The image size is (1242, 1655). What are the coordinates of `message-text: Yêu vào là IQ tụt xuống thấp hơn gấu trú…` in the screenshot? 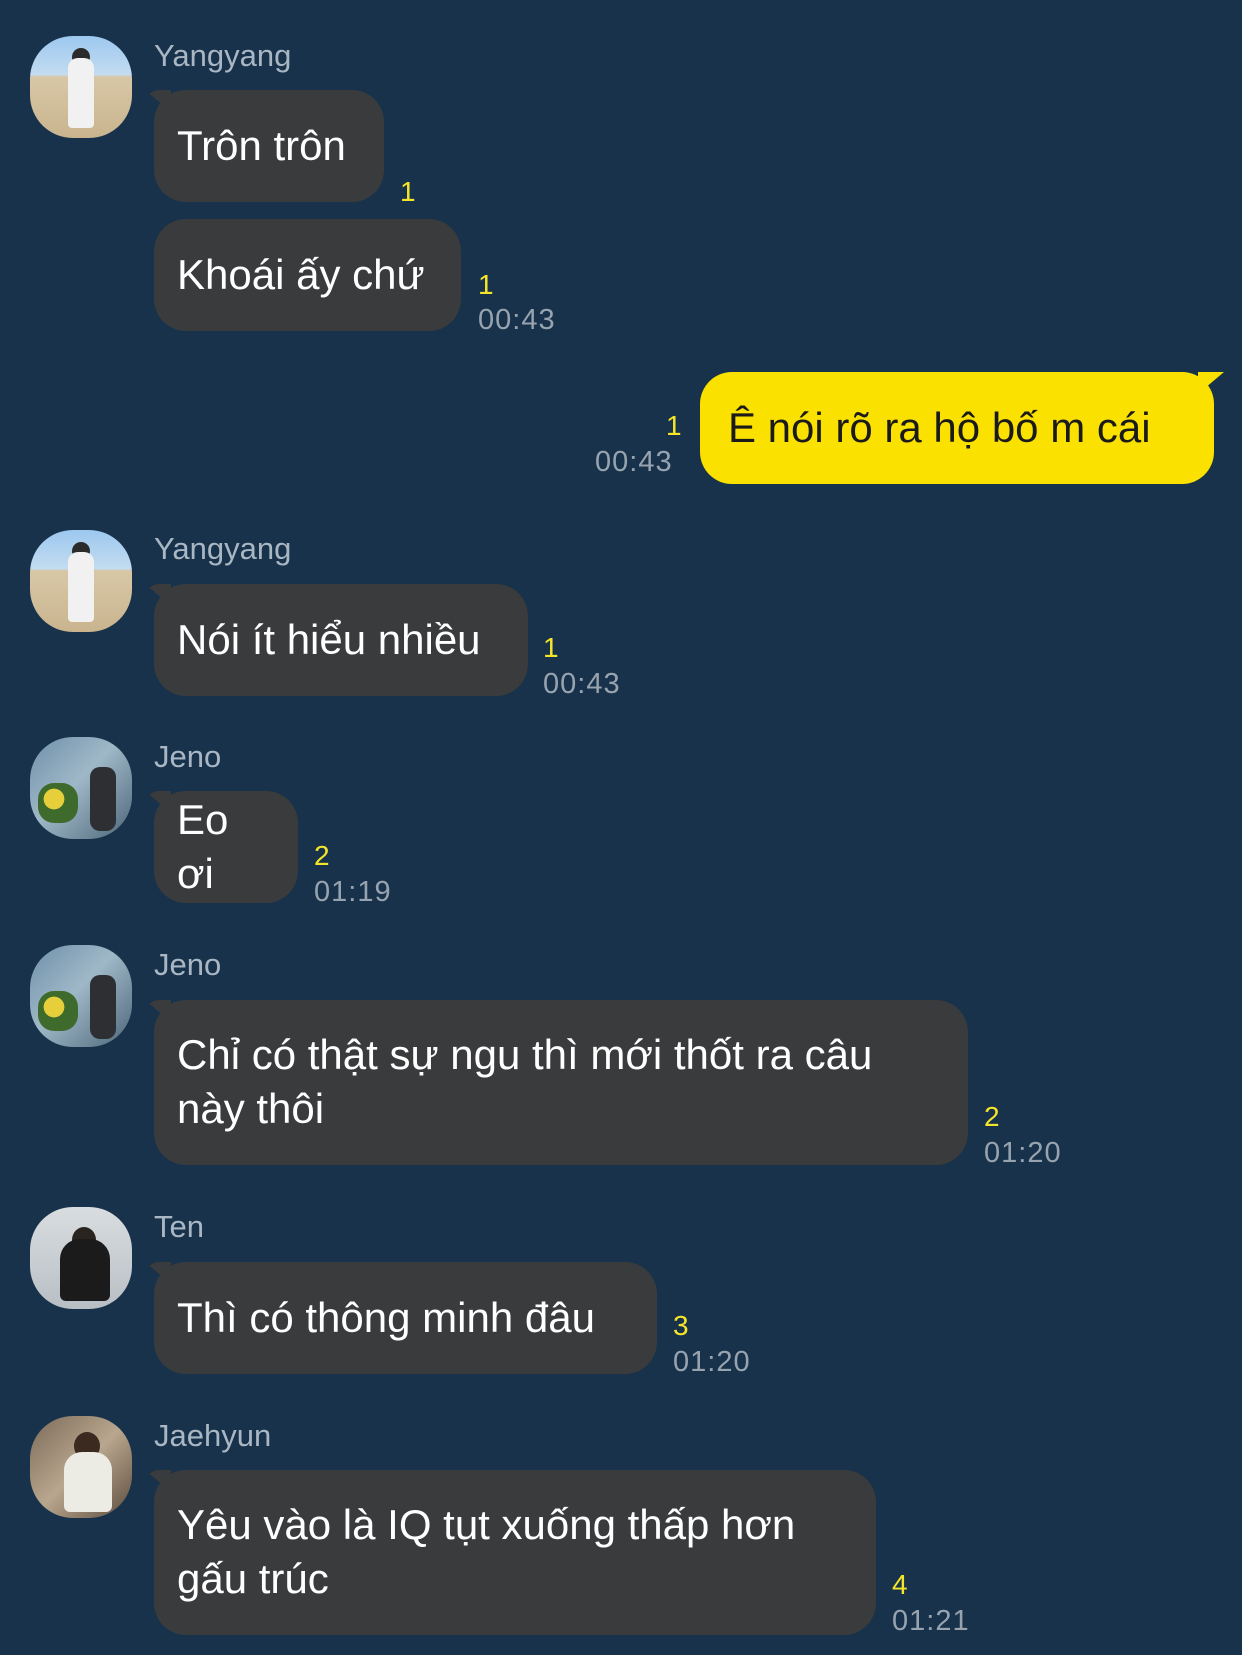 It's located at (486, 1551).